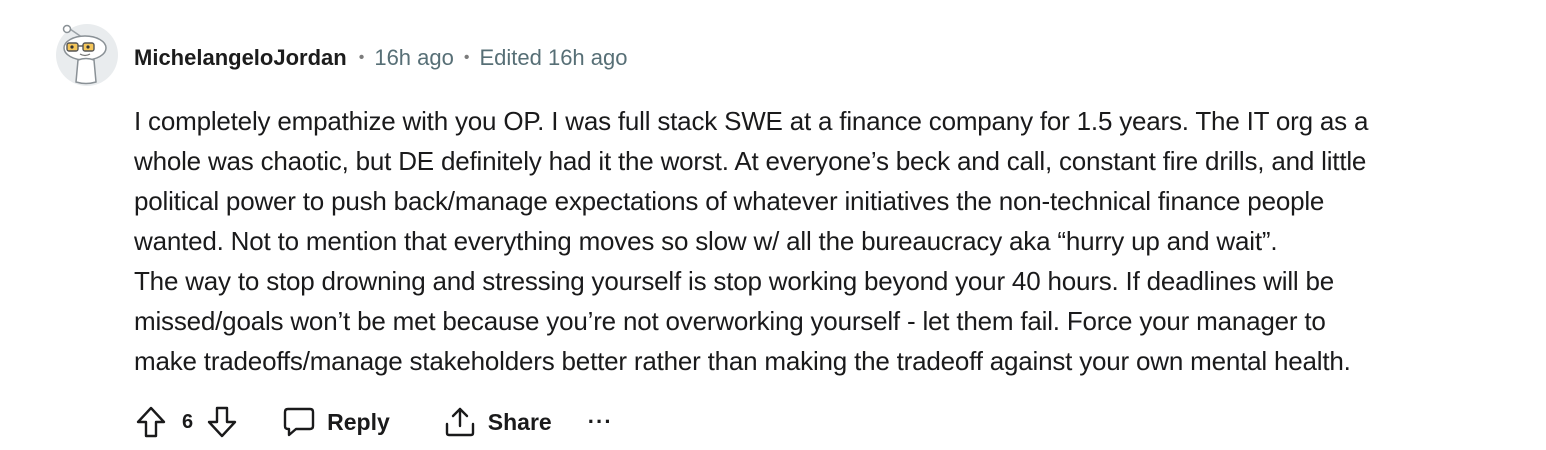 The width and height of the screenshot is (1546, 450). I want to click on avatar, so click(87, 55).